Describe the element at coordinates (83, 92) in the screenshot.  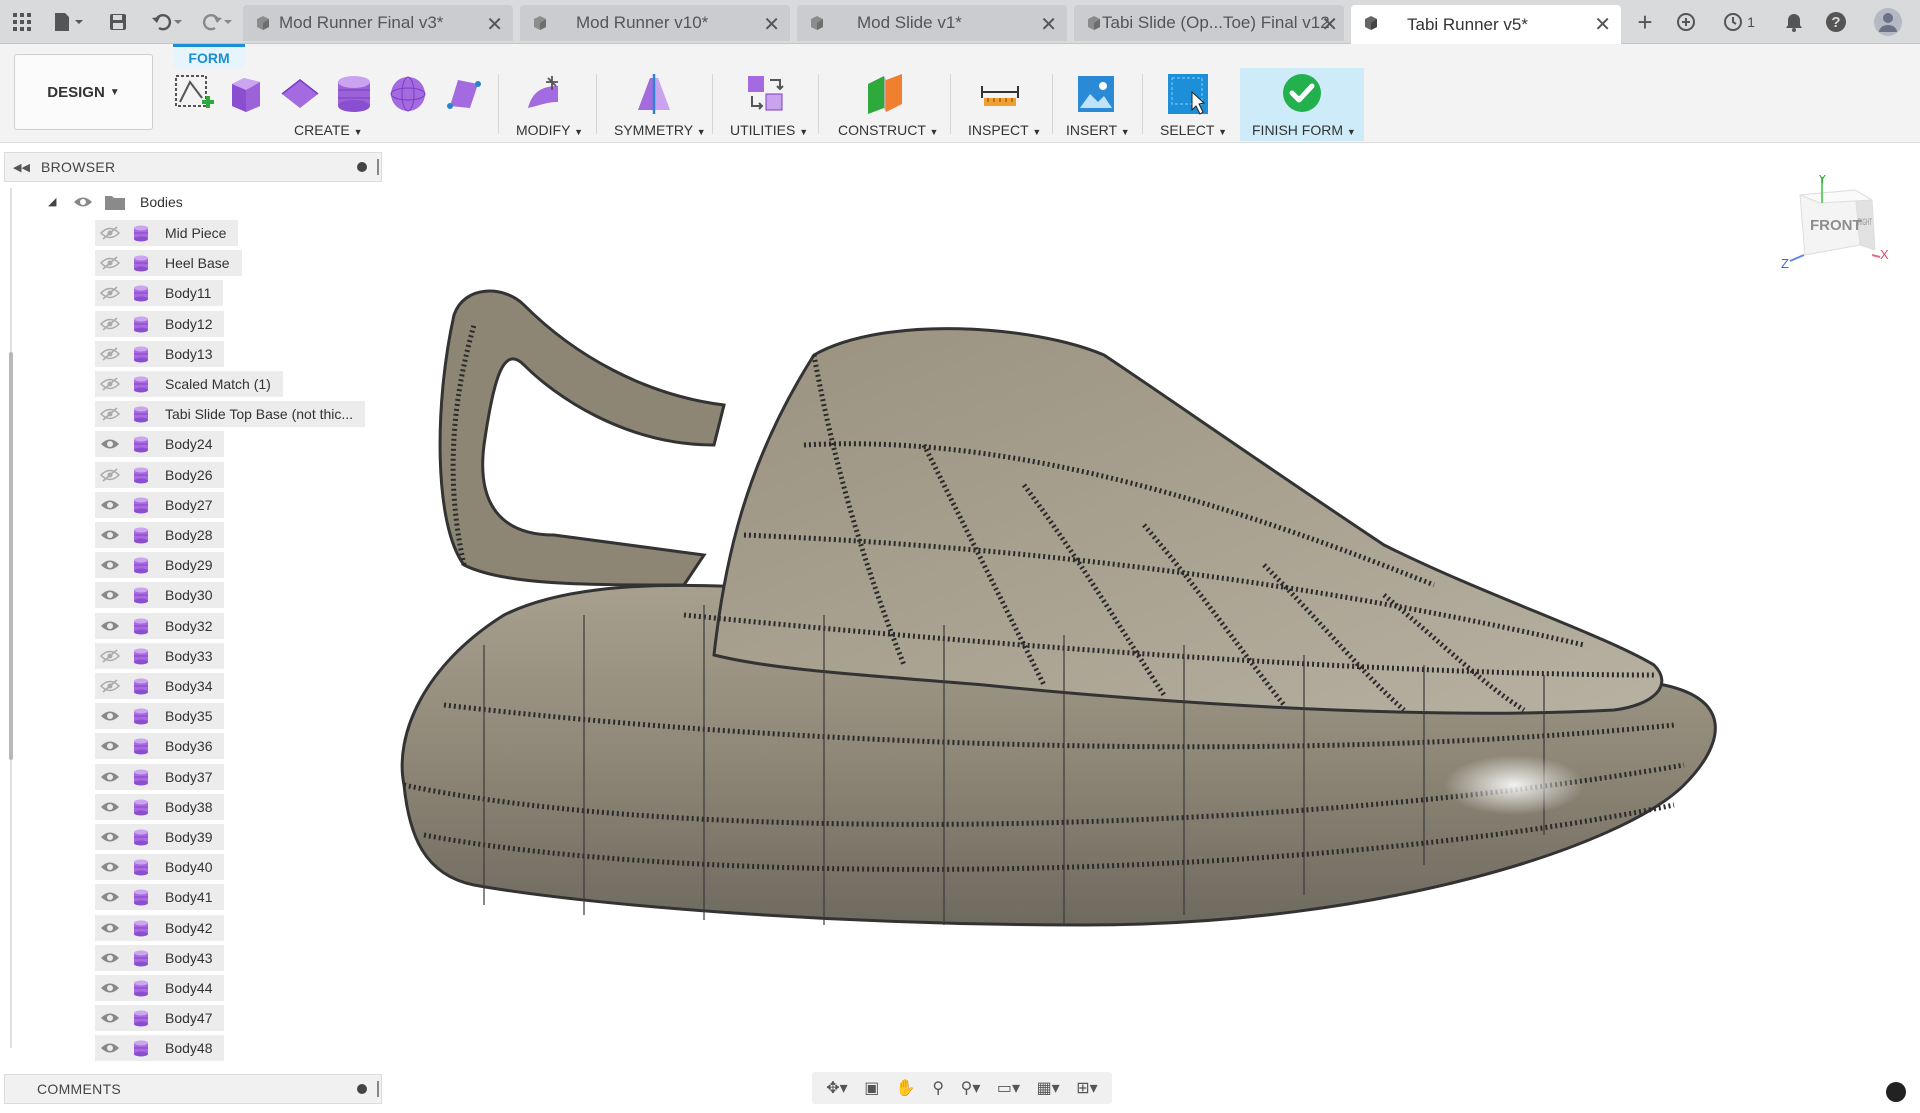
I see `workspace-switcher: DESIGN ▼` at that location.